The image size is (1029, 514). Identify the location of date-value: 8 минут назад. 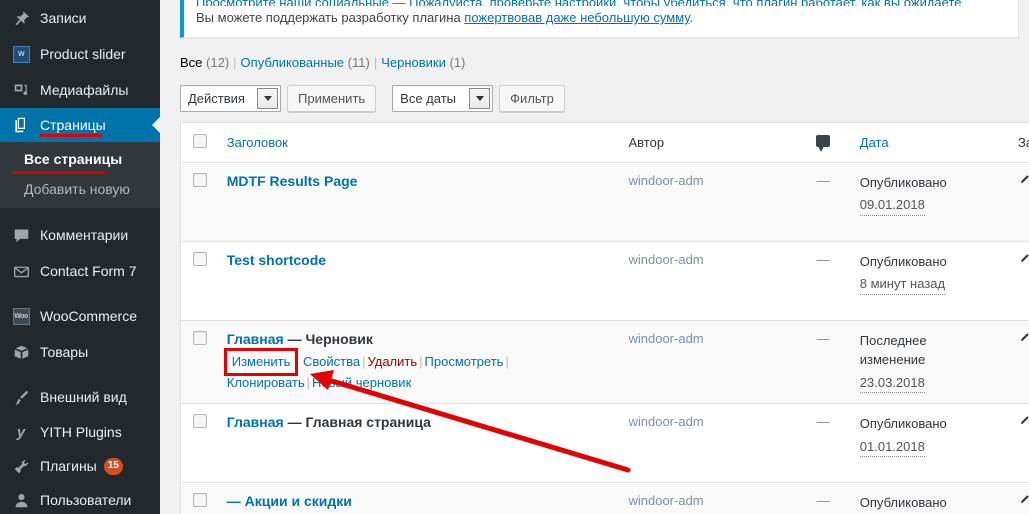
(902, 284).